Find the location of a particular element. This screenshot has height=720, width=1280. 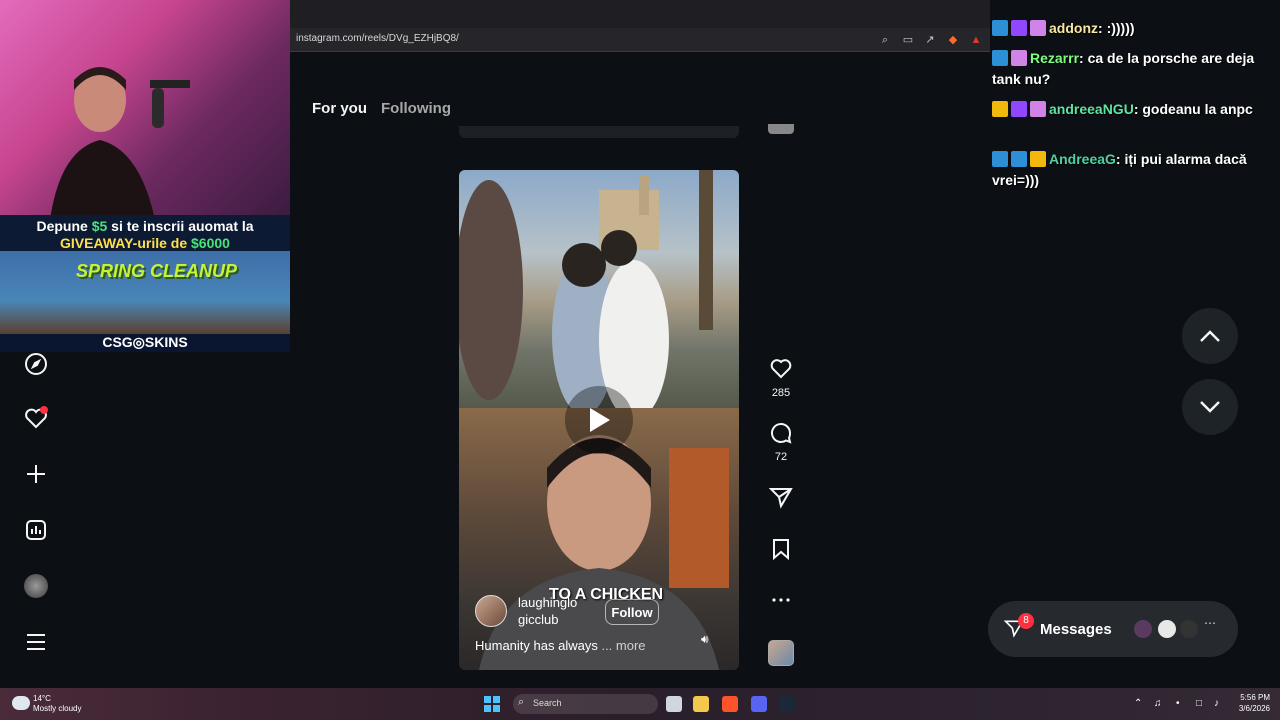

zoom-icon: ⌕ is located at coordinates (885, 40).